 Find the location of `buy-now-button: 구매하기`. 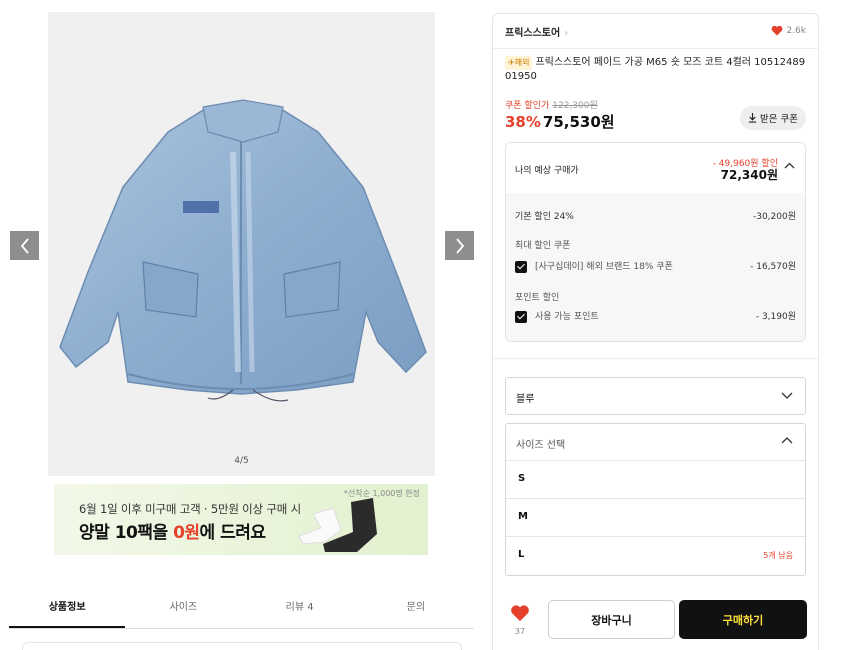

buy-now-button: 구매하기 is located at coordinates (743, 619).